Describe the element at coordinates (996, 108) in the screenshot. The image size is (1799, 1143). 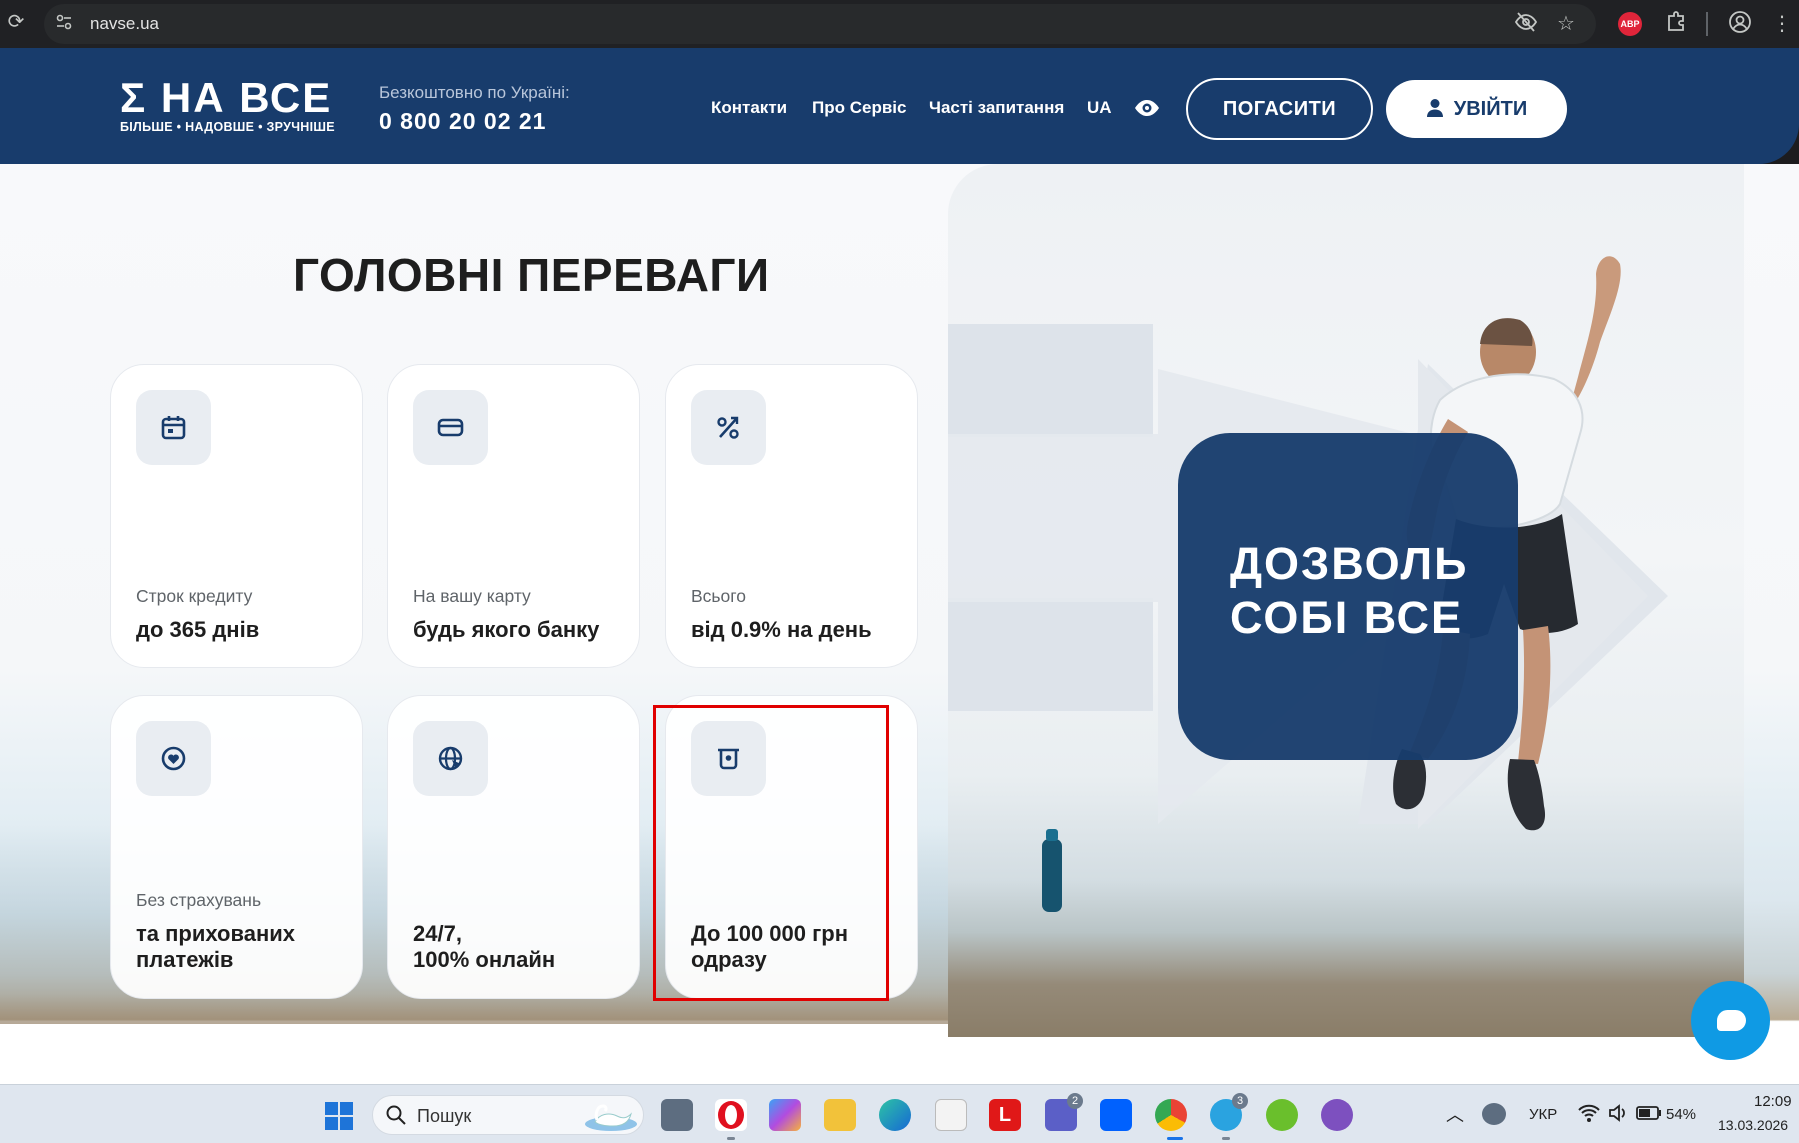
I see `nav-faq: Часті запитання` at that location.